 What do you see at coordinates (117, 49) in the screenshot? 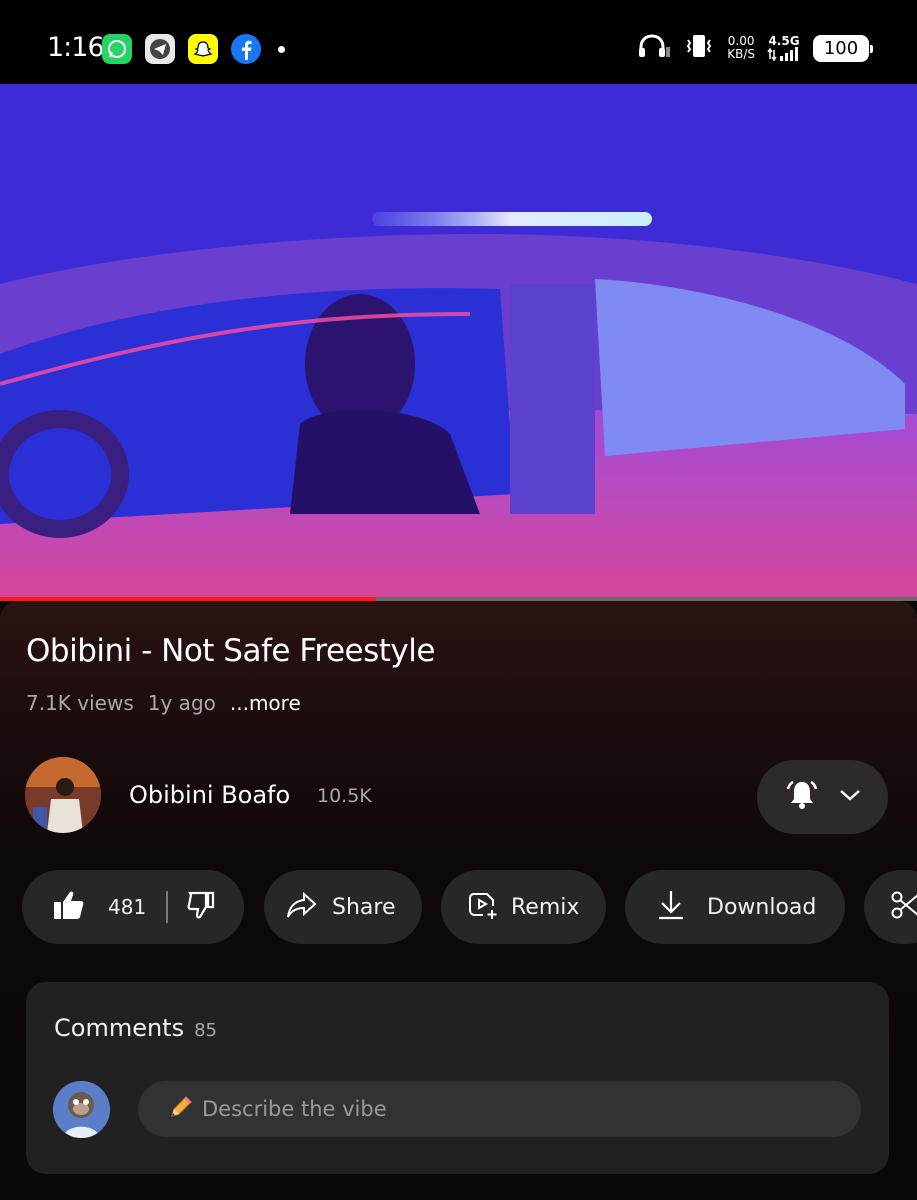
I see `whatsapp-icon` at bounding box center [117, 49].